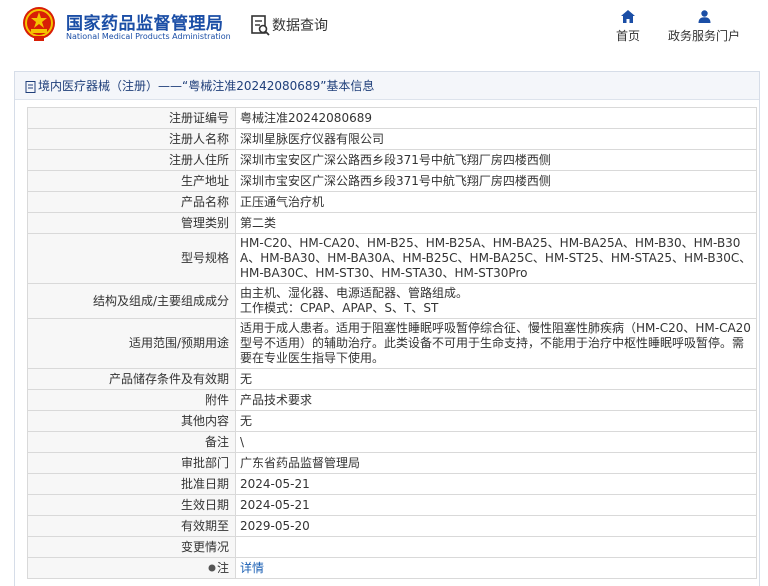 The width and height of the screenshot is (768, 586). What do you see at coordinates (148, 36) in the screenshot?
I see `site-logo-subtitle: National Medical Products Administration` at bounding box center [148, 36].